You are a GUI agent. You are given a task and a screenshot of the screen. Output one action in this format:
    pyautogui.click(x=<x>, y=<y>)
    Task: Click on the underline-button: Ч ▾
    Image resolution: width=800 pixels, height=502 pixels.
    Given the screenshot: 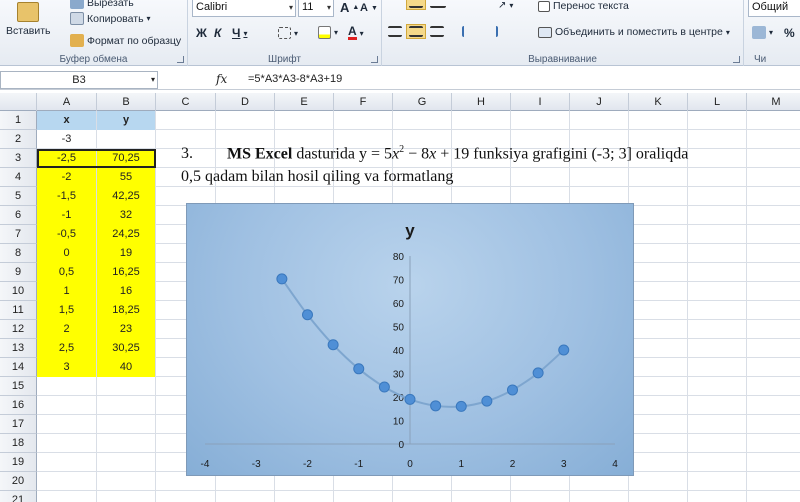 What is the action you would take?
    pyautogui.click(x=239, y=33)
    